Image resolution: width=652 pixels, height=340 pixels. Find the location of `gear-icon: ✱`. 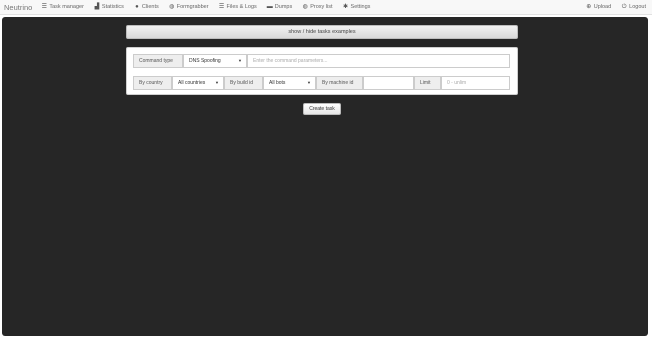

gear-icon: ✱ is located at coordinates (346, 7).